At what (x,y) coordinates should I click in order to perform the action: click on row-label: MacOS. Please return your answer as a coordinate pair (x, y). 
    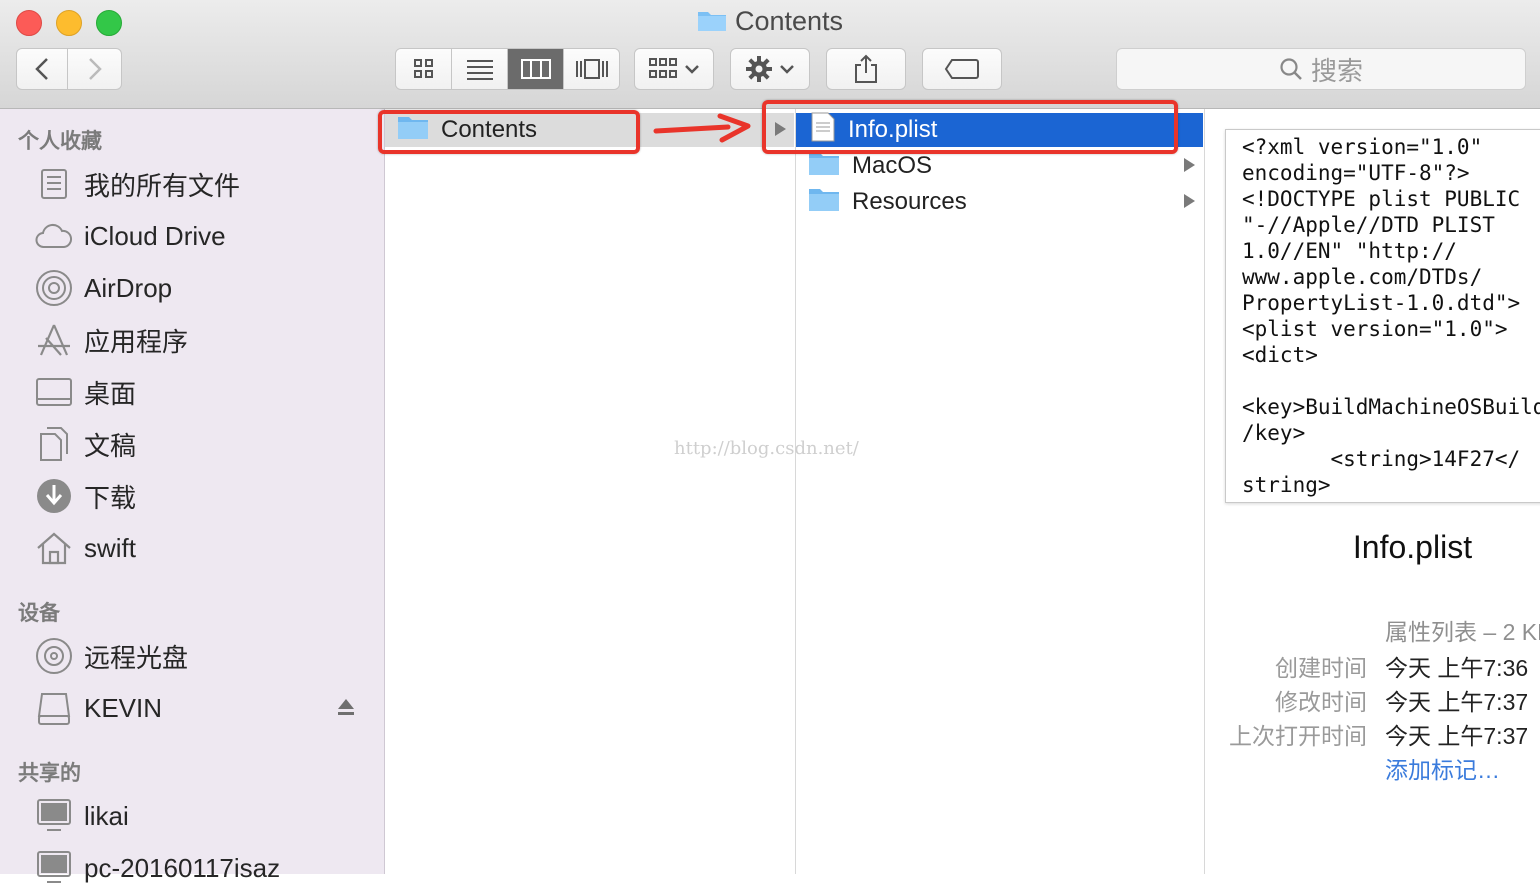
    Looking at the image, I should click on (892, 165).